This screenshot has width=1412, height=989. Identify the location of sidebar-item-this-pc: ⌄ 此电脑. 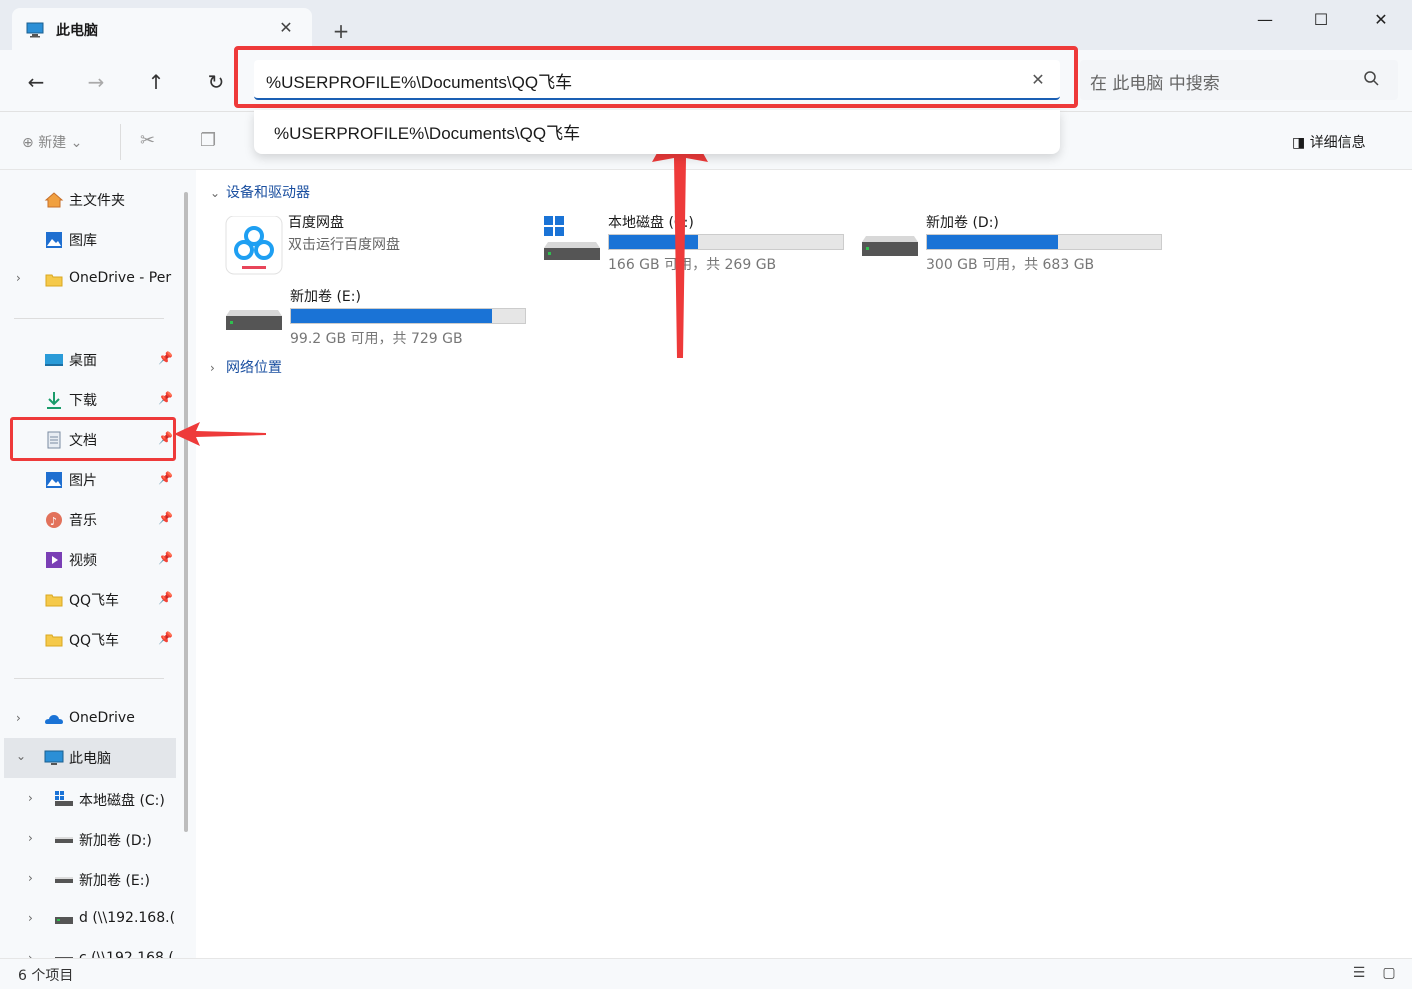
(90, 758).